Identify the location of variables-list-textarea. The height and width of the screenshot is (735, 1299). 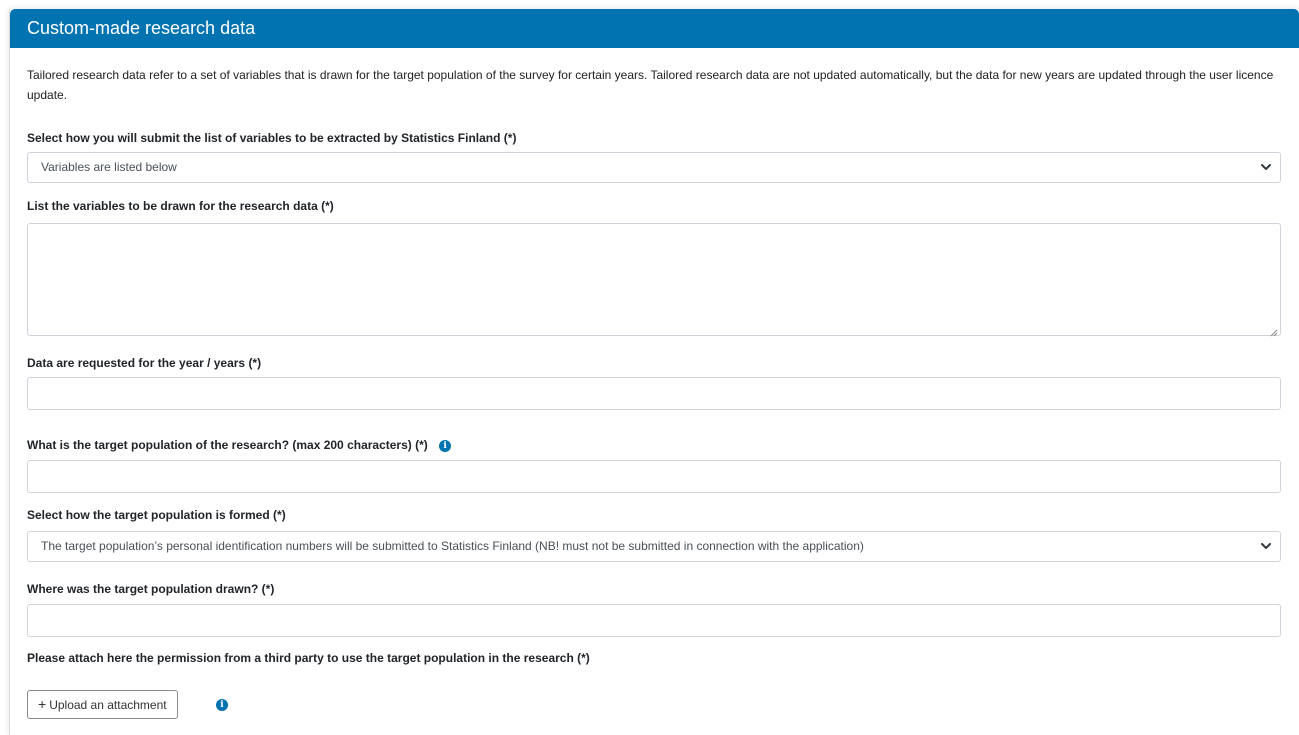
(654, 280).